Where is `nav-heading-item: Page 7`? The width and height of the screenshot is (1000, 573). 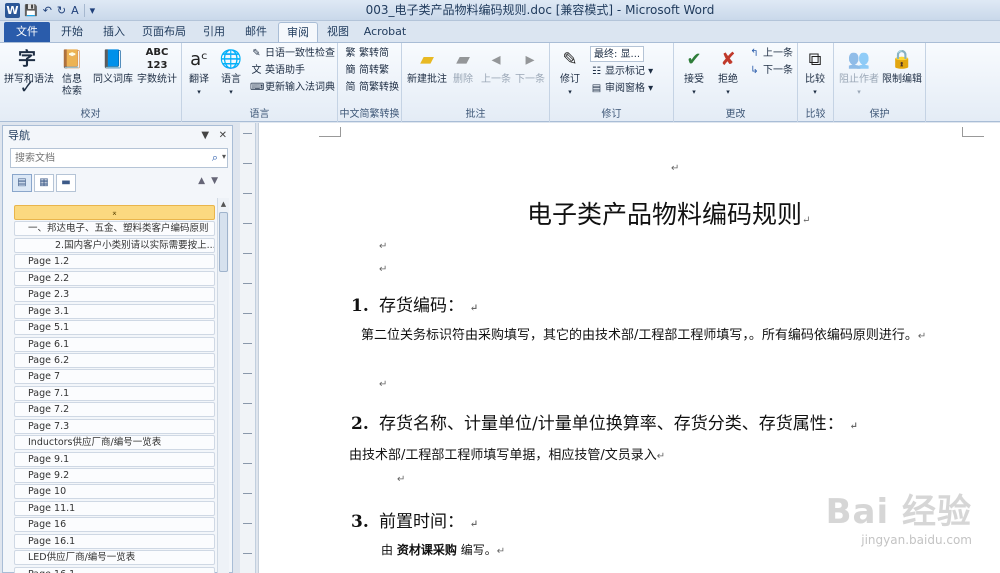
nav-heading-item: Page 7 is located at coordinates (114, 377).